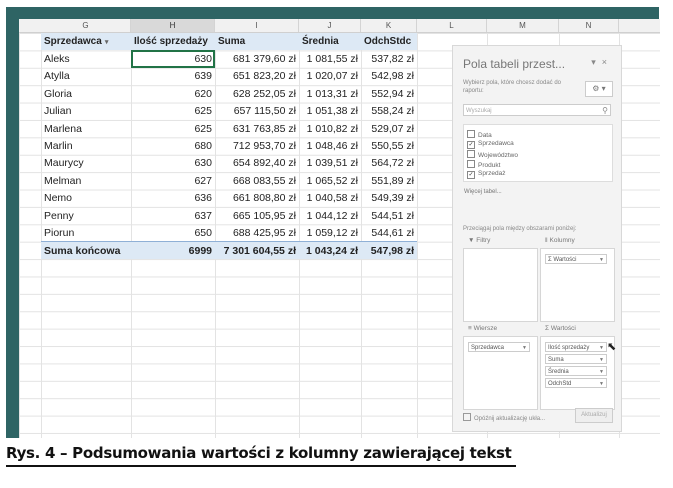 The width and height of the screenshot is (673, 488). Describe the element at coordinates (389, 58) in the screenshot. I see `stddev-cell: 537,82 zł` at that location.